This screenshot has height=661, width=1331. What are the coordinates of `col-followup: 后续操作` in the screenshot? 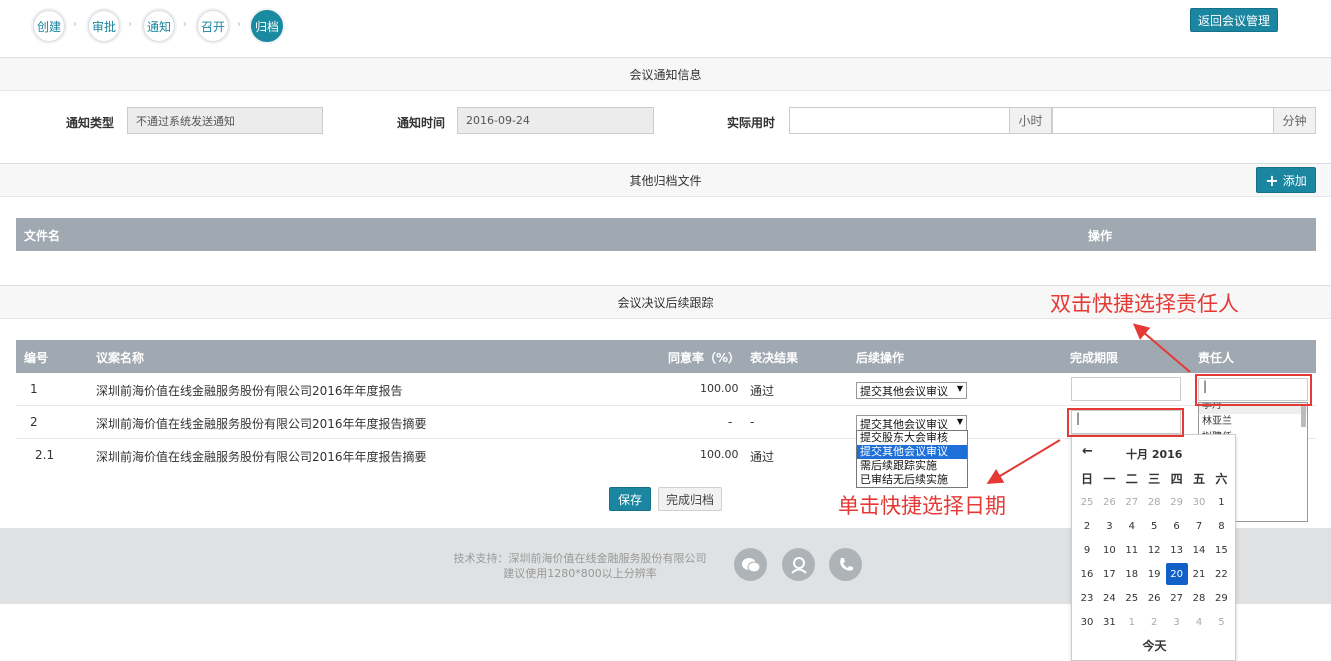 It's located at (880, 358).